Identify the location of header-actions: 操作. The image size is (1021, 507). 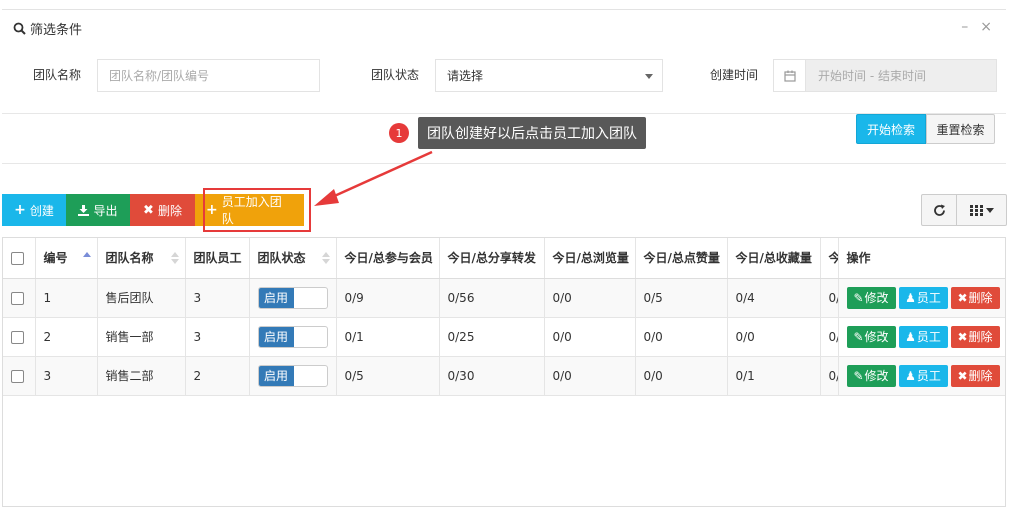
(921, 258).